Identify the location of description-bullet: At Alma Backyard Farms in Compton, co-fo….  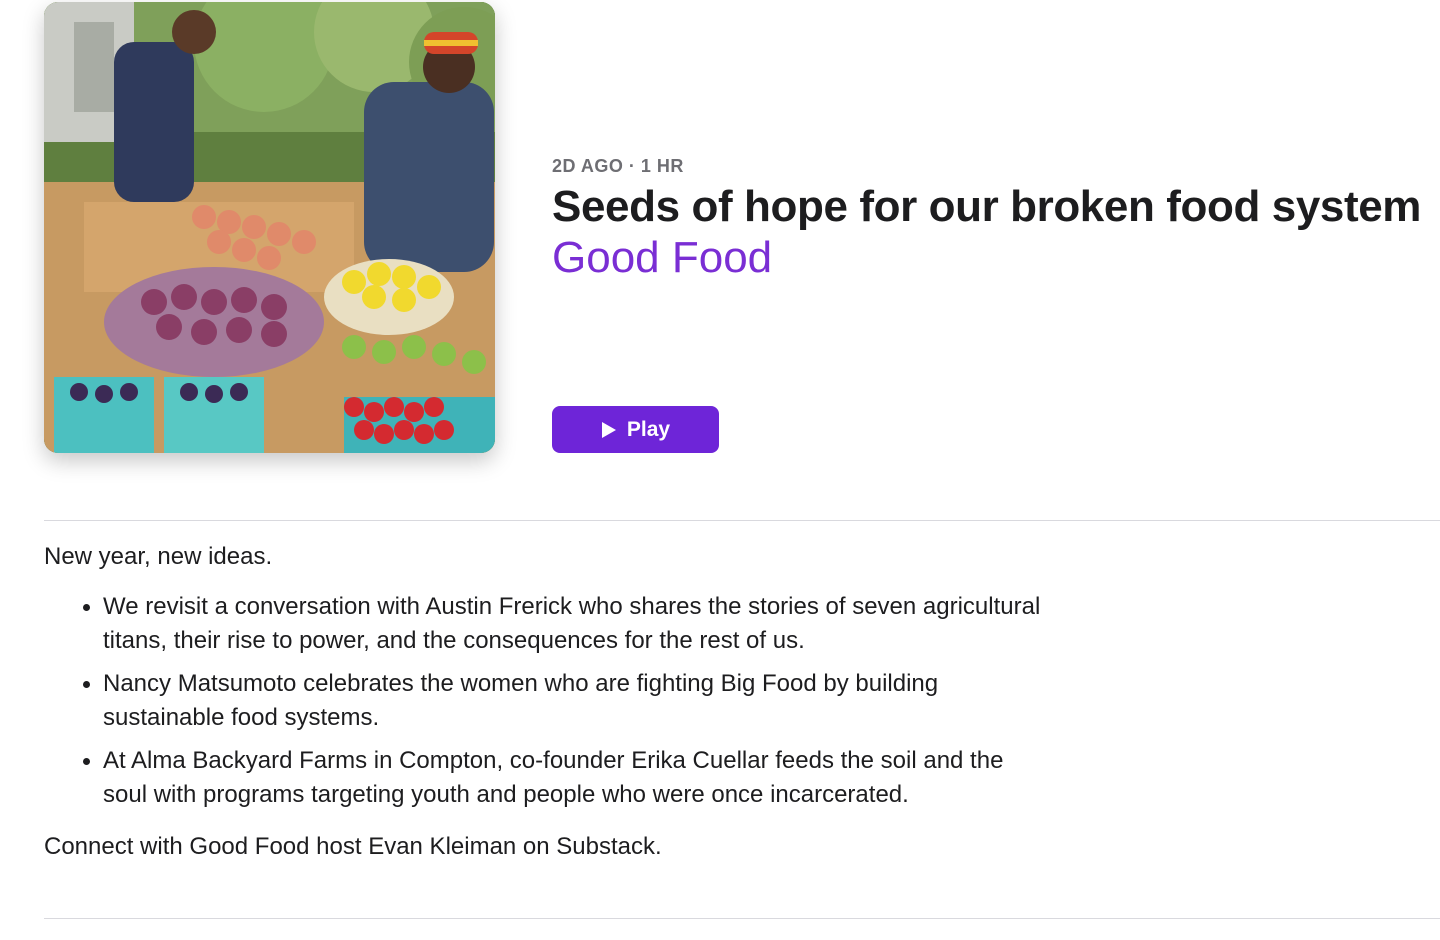
(573, 778).